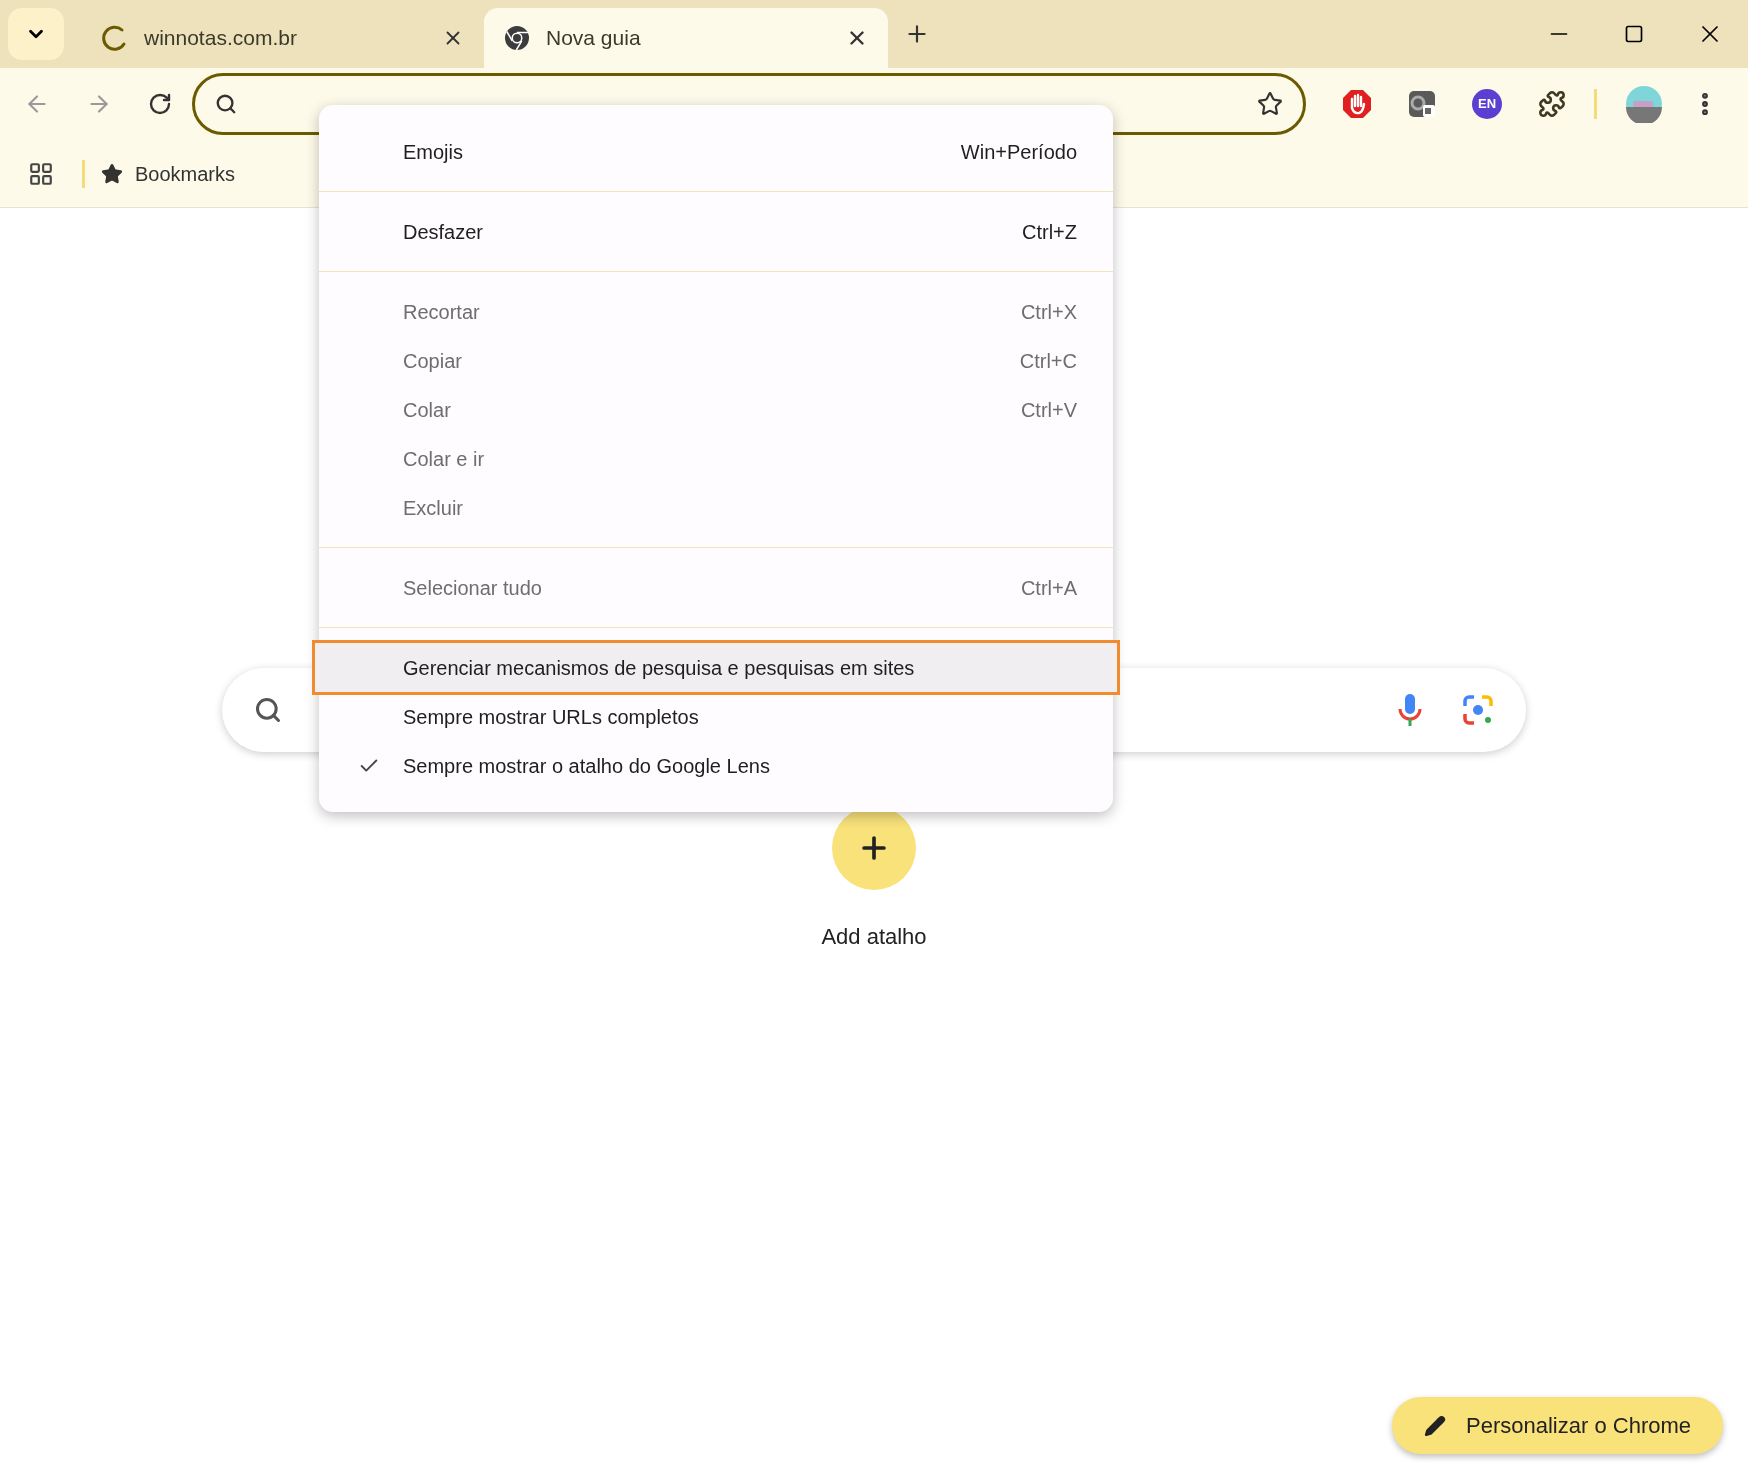 This screenshot has height=1480, width=1748. I want to click on camera-lens-icon, so click(1478, 710).